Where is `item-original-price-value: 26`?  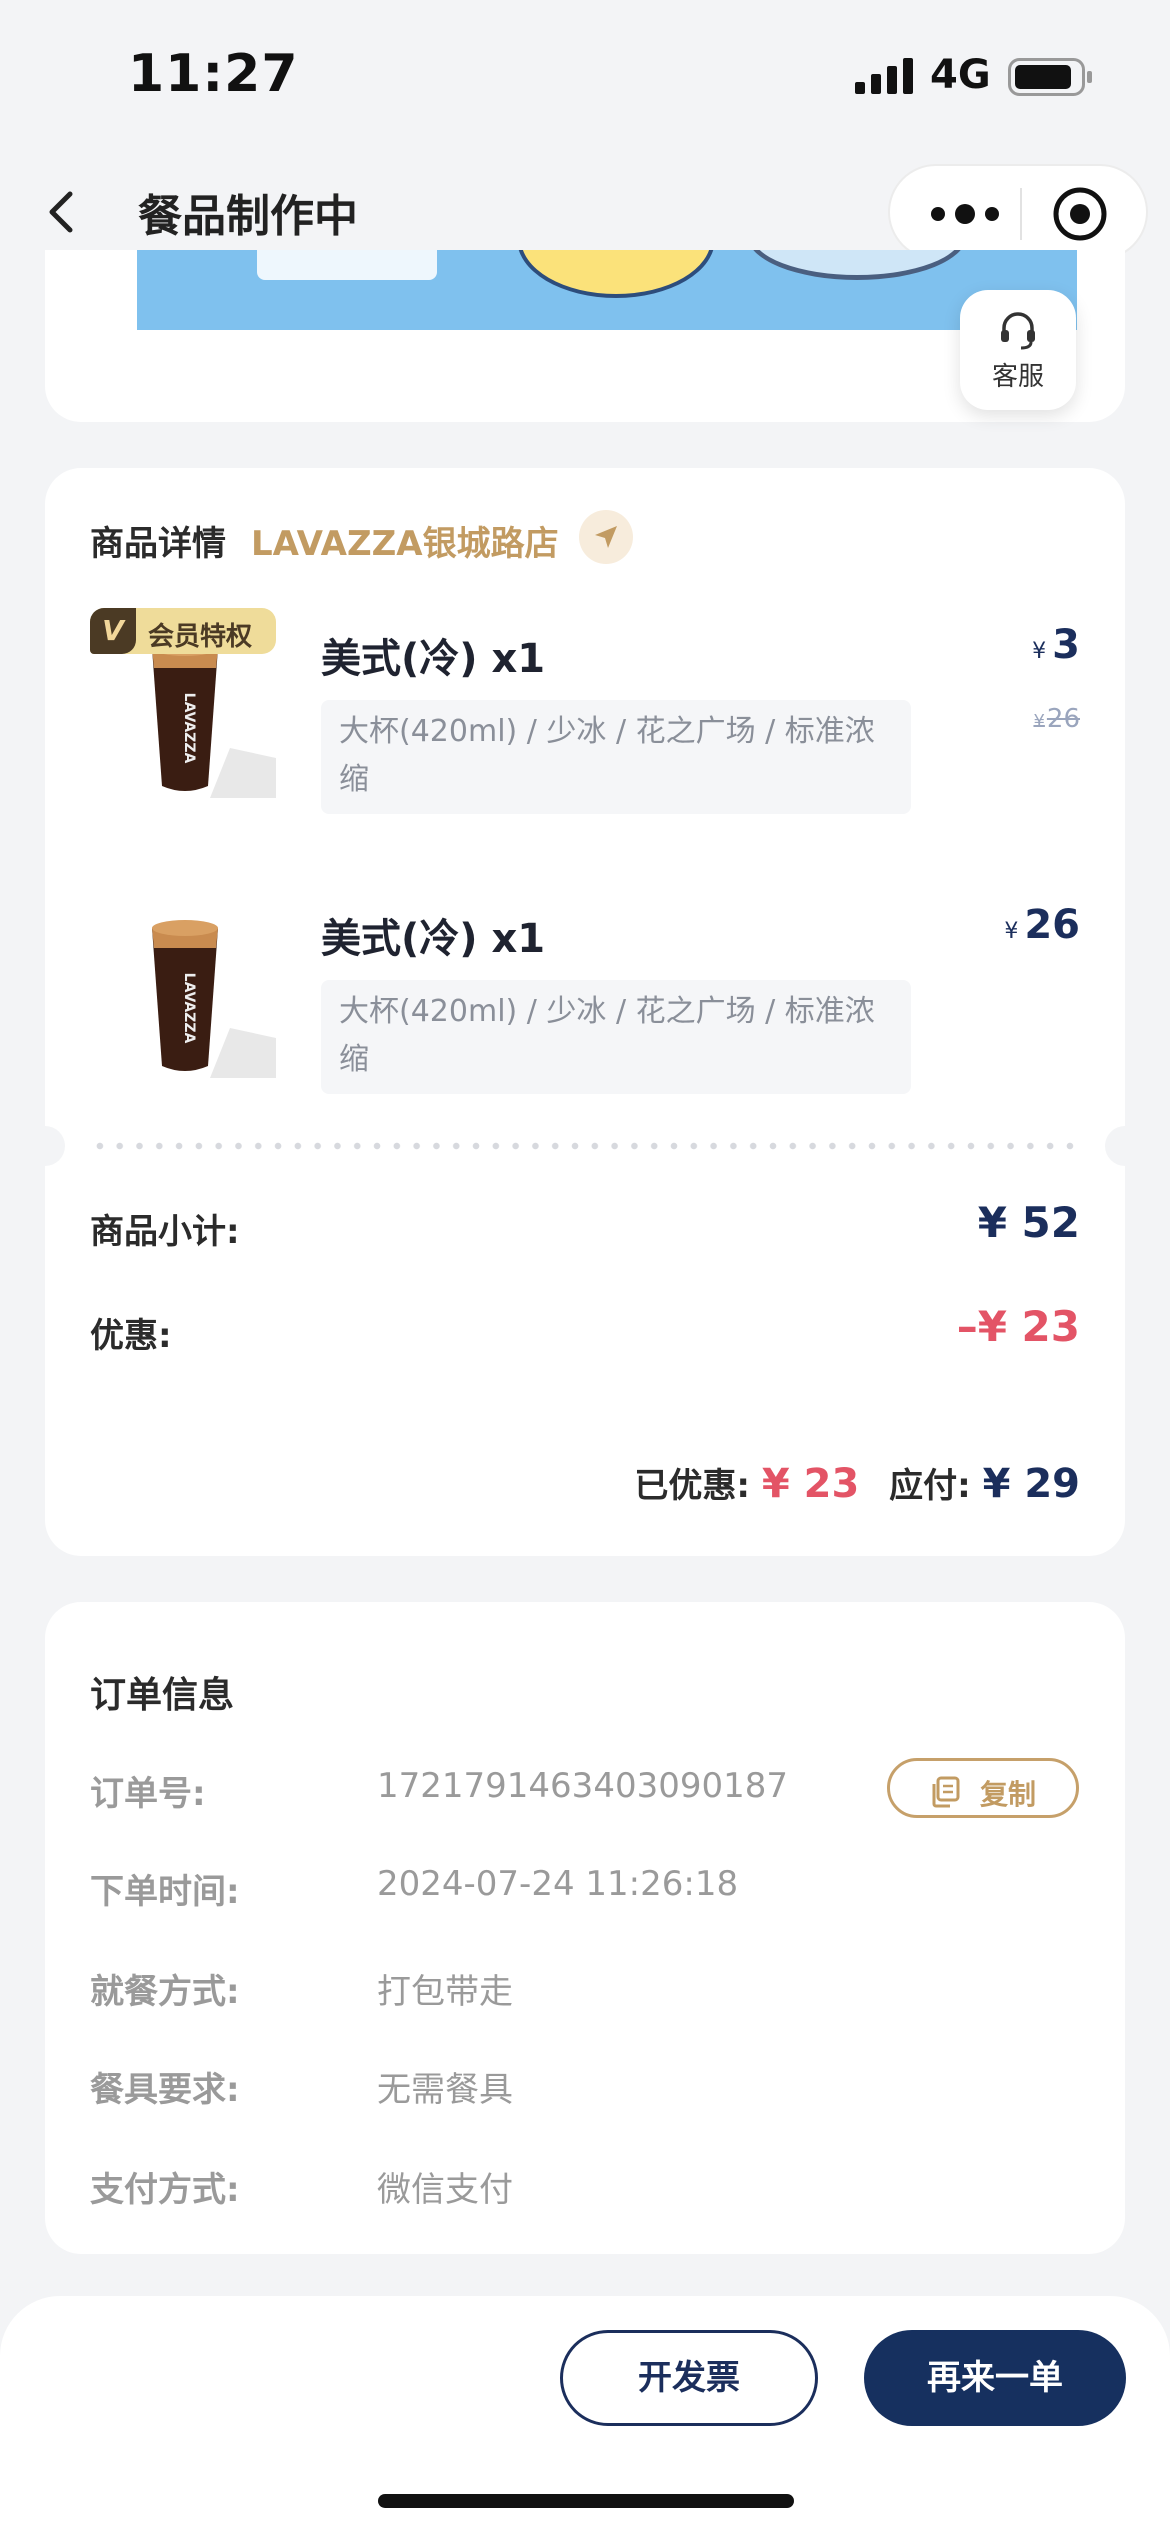 item-original-price-value: 26 is located at coordinates (1063, 719).